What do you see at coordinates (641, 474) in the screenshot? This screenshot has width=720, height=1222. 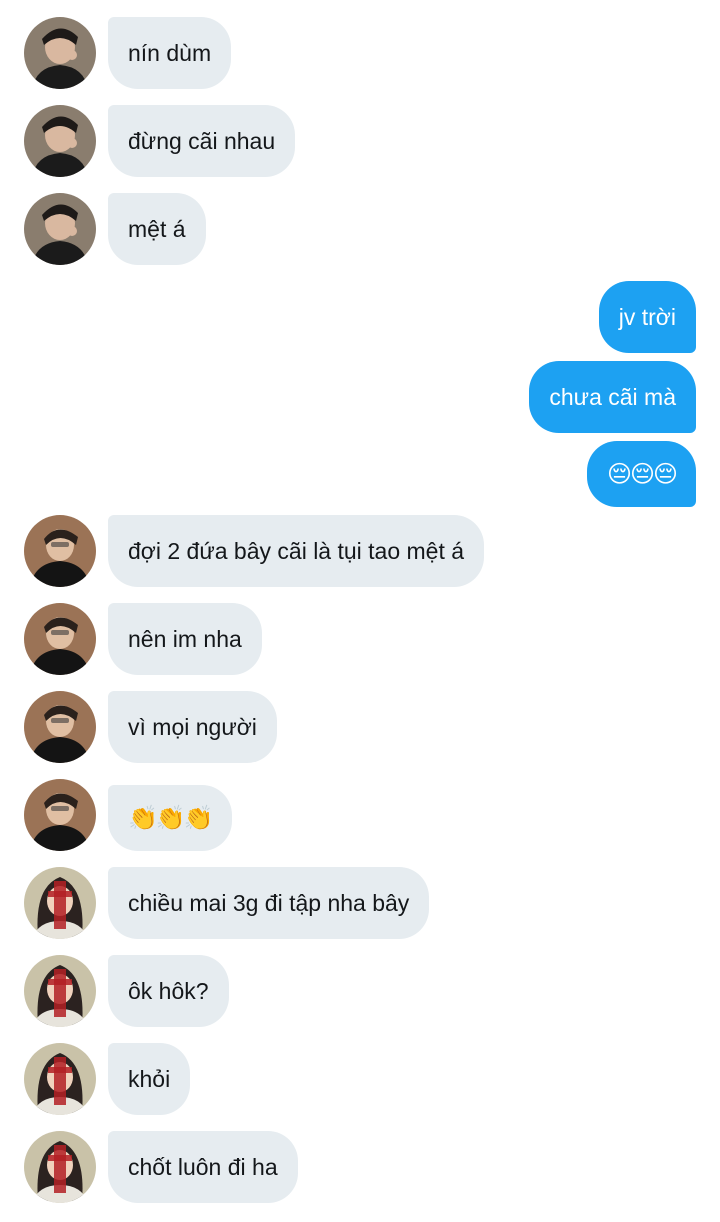 I see `message-bubble-outgoing: 😔😔😔` at bounding box center [641, 474].